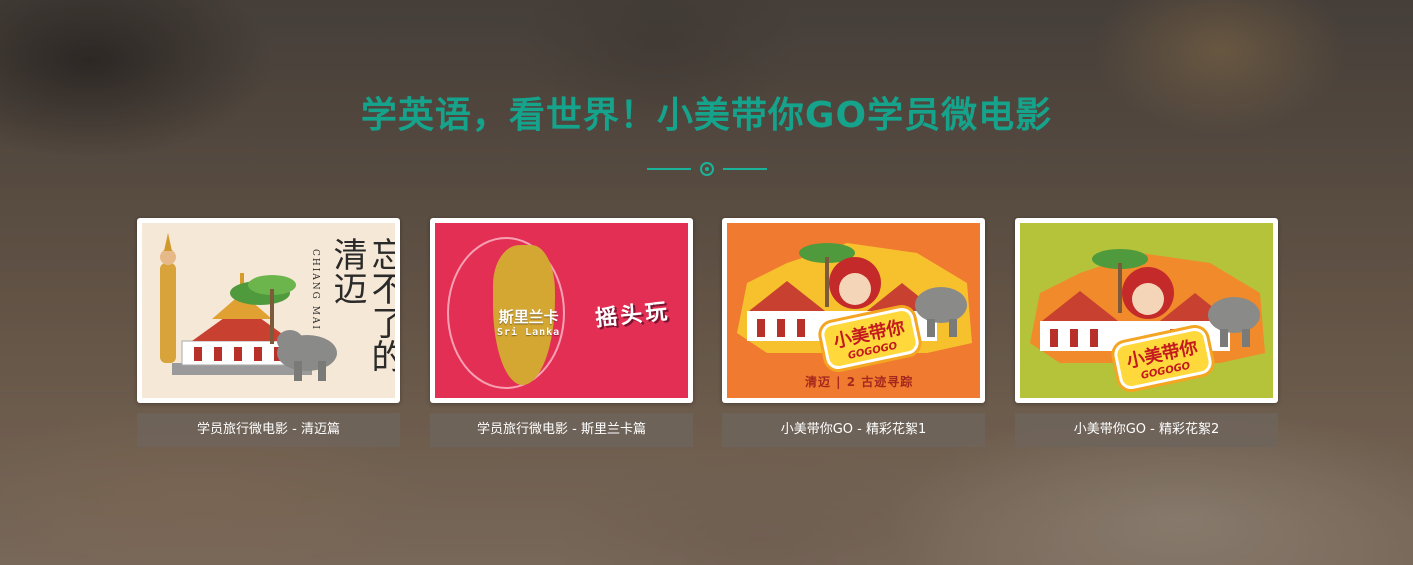 The image size is (1413, 565). Describe the element at coordinates (529, 323) in the screenshot. I see `thumb-title-text: 斯里兰卡 Sri Lanka` at that location.